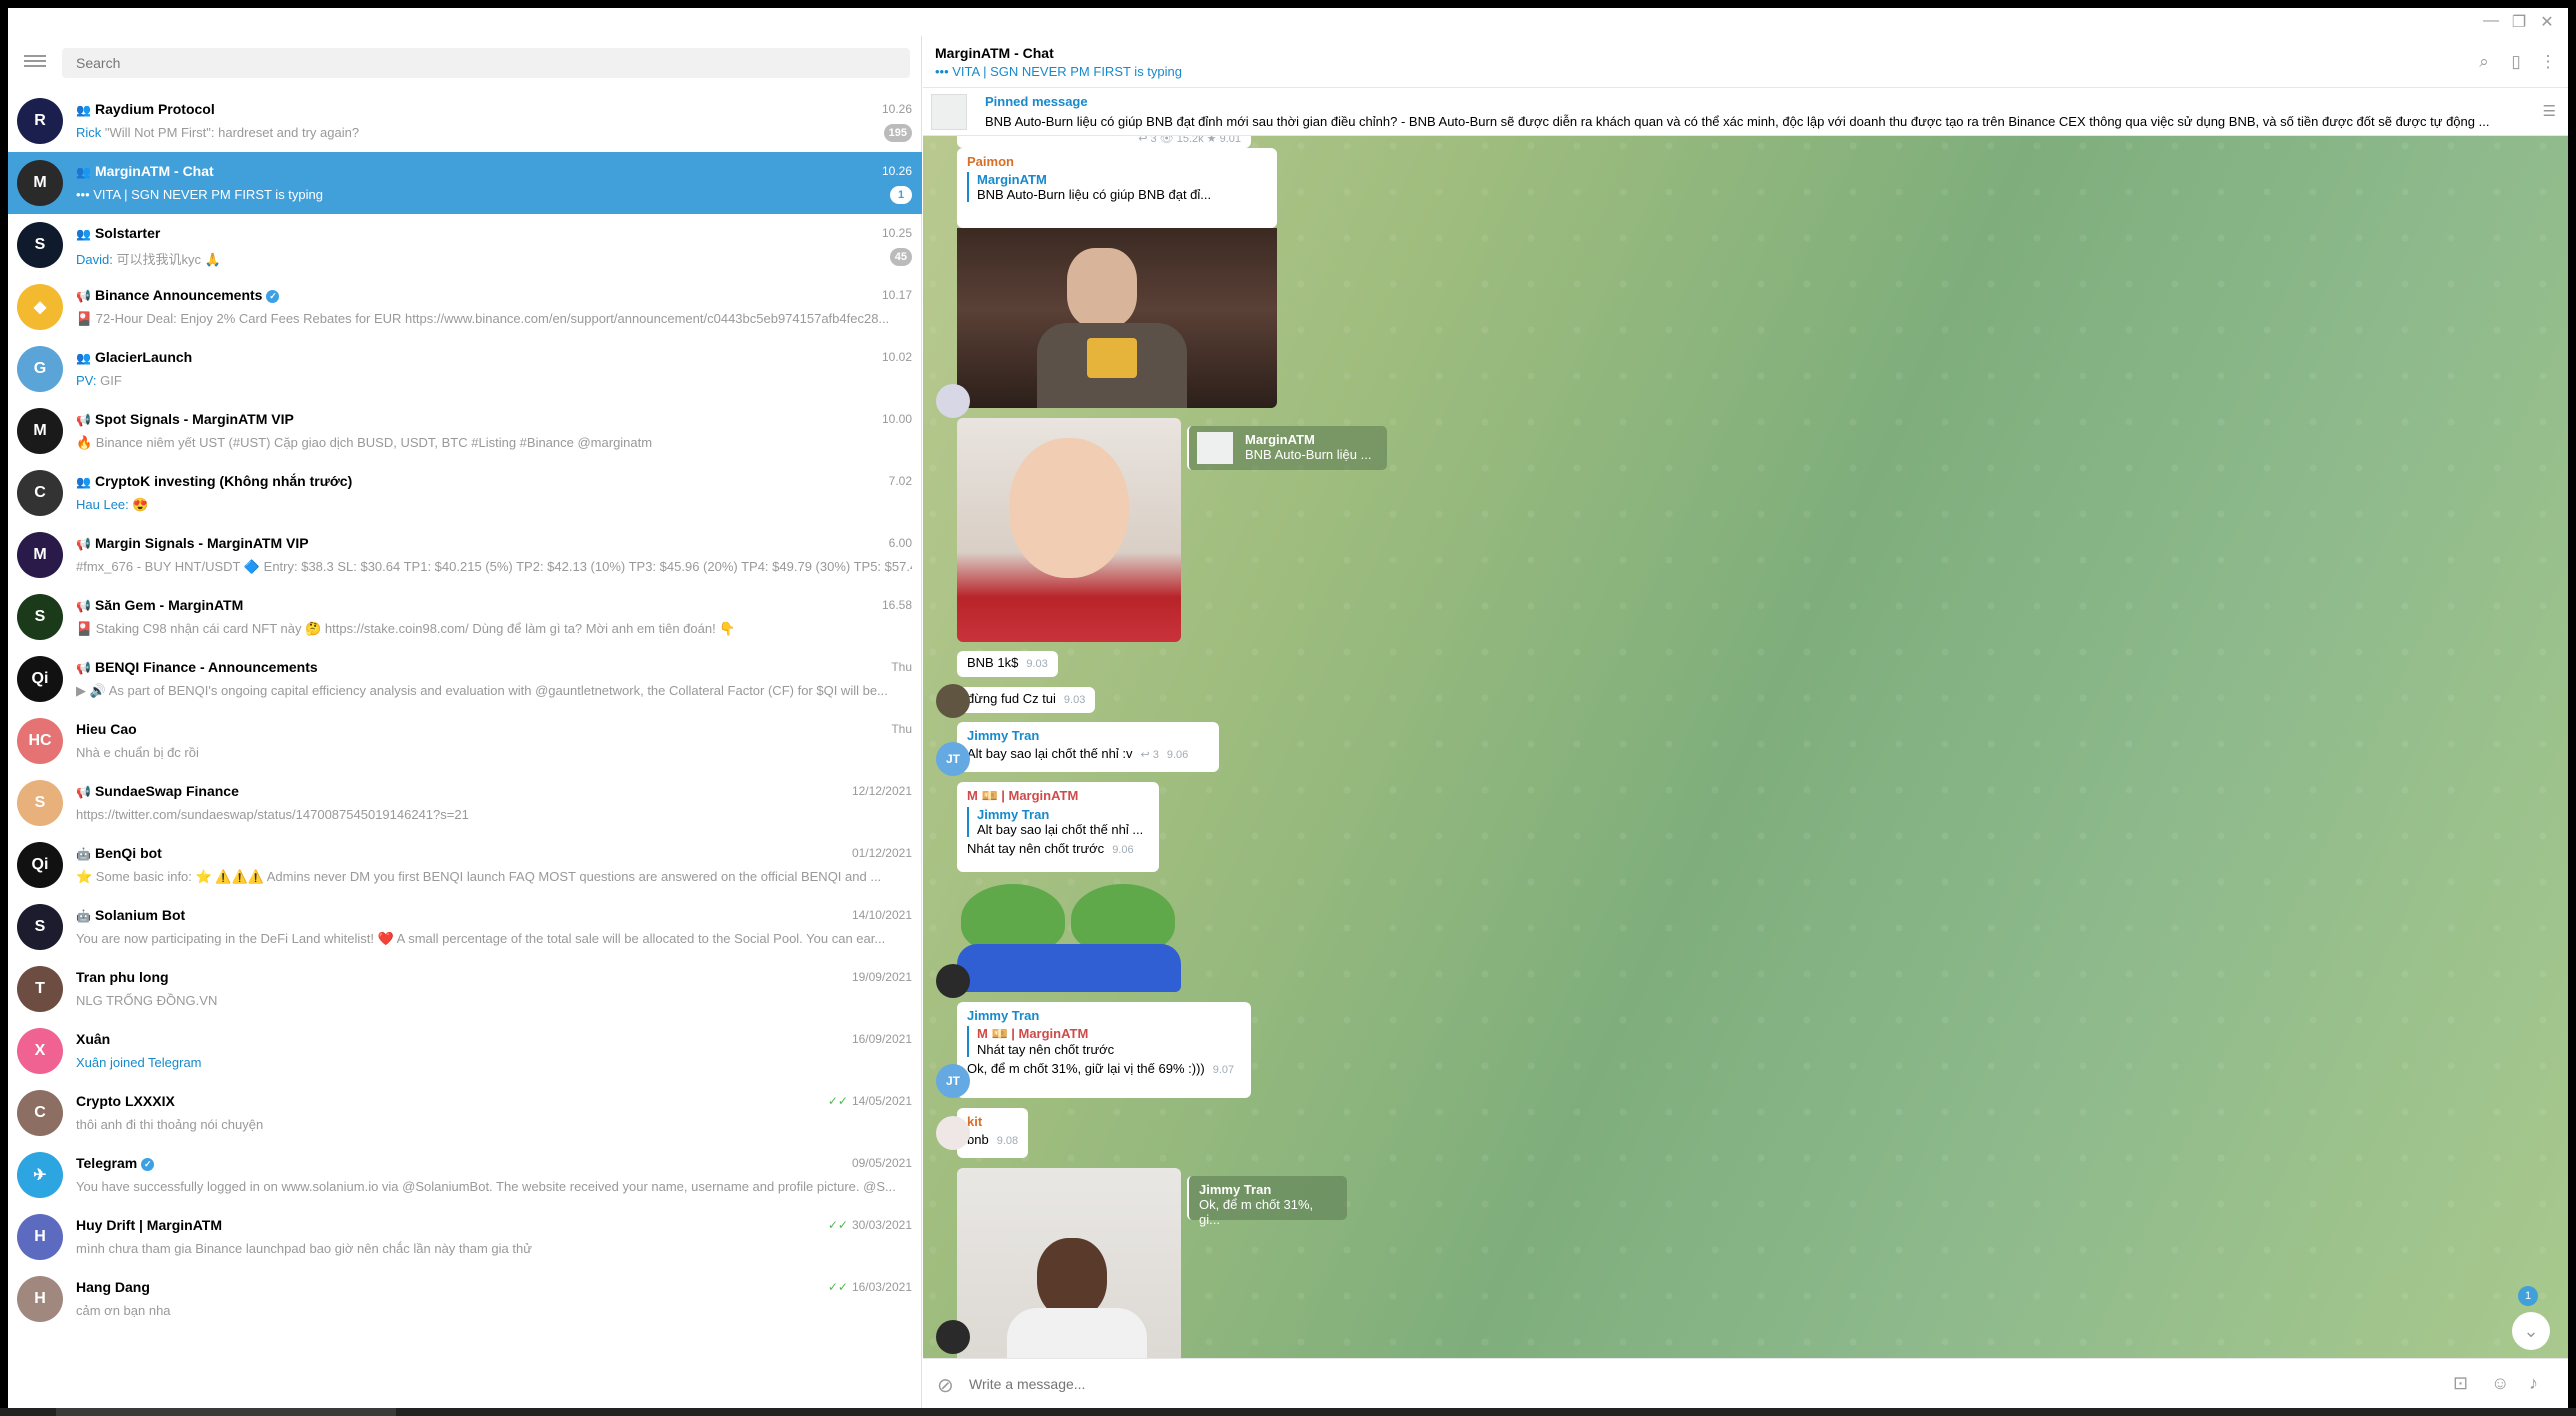 This screenshot has width=2576, height=1416. What do you see at coordinates (147, 1000) in the screenshot?
I see `preview-text: NLG TRỐNG ĐỒNG.VN` at bounding box center [147, 1000].